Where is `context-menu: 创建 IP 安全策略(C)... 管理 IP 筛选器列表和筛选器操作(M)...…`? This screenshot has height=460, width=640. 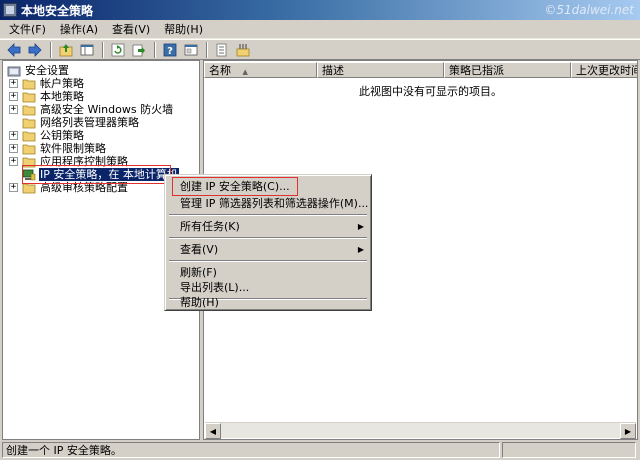
context-menu: 创建 IP 安全策略(C)... 管理 IP 筛选器列表和筛选器操作(M)...… is located at coordinates (268, 242).